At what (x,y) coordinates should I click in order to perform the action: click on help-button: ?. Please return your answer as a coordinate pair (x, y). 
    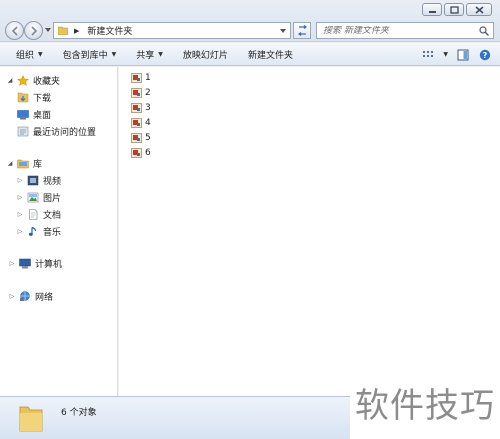
    Looking at the image, I should click on (485, 55).